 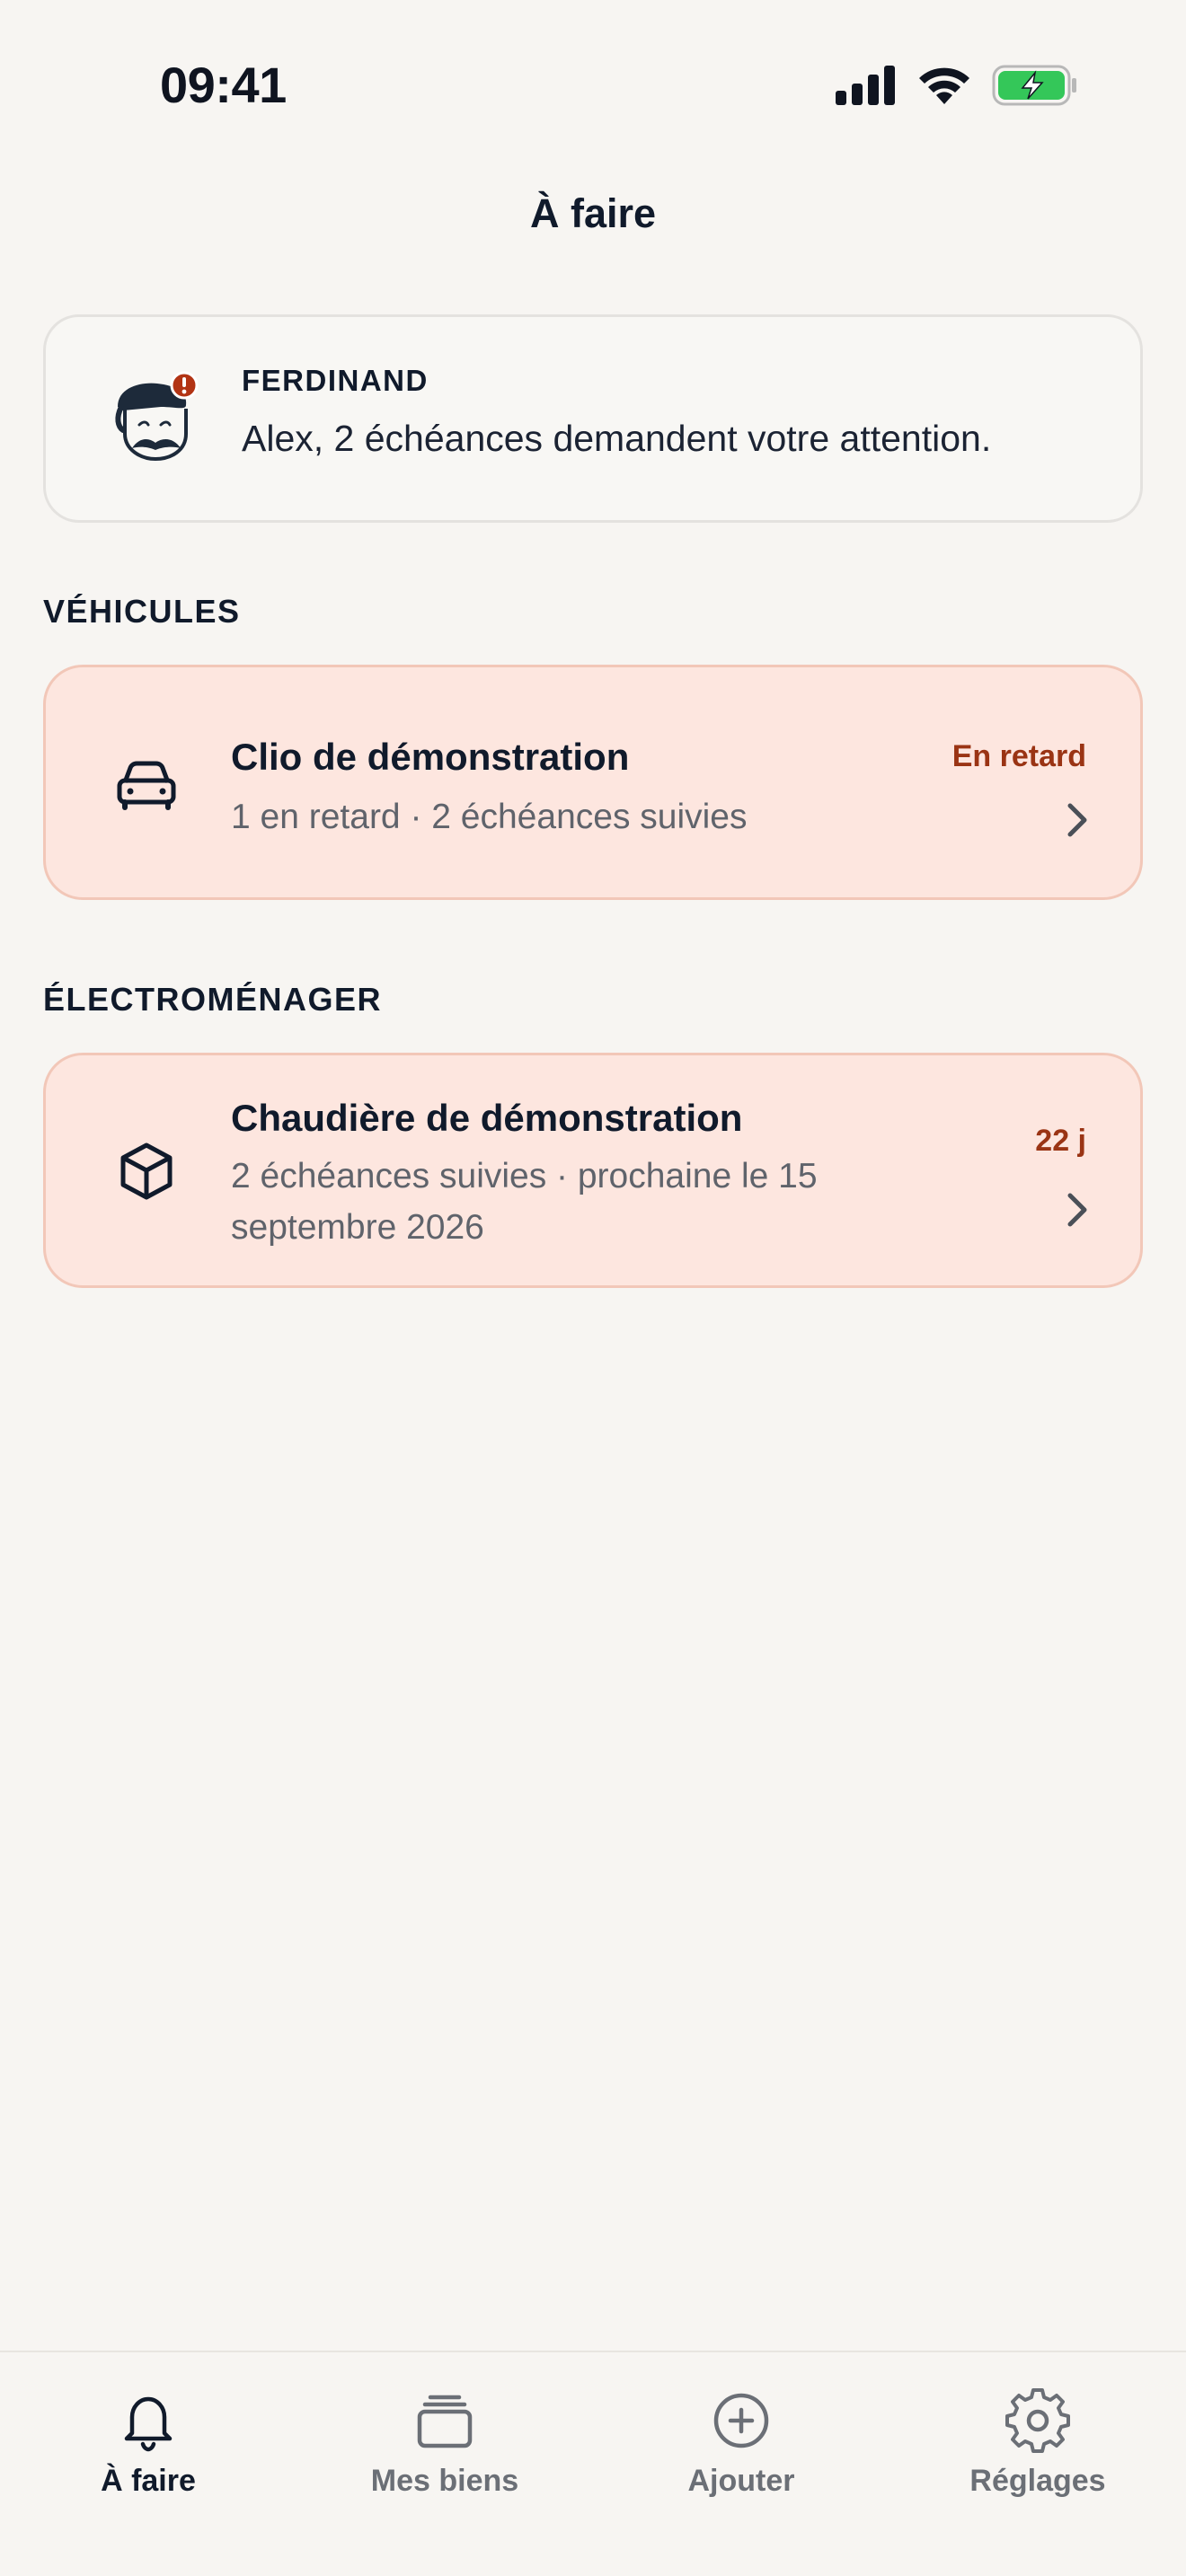 What do you see at coordinates (1037, 2481) in the screenshot?
I see `tab-label: Réglages` at bounding box center [1037, 2481].